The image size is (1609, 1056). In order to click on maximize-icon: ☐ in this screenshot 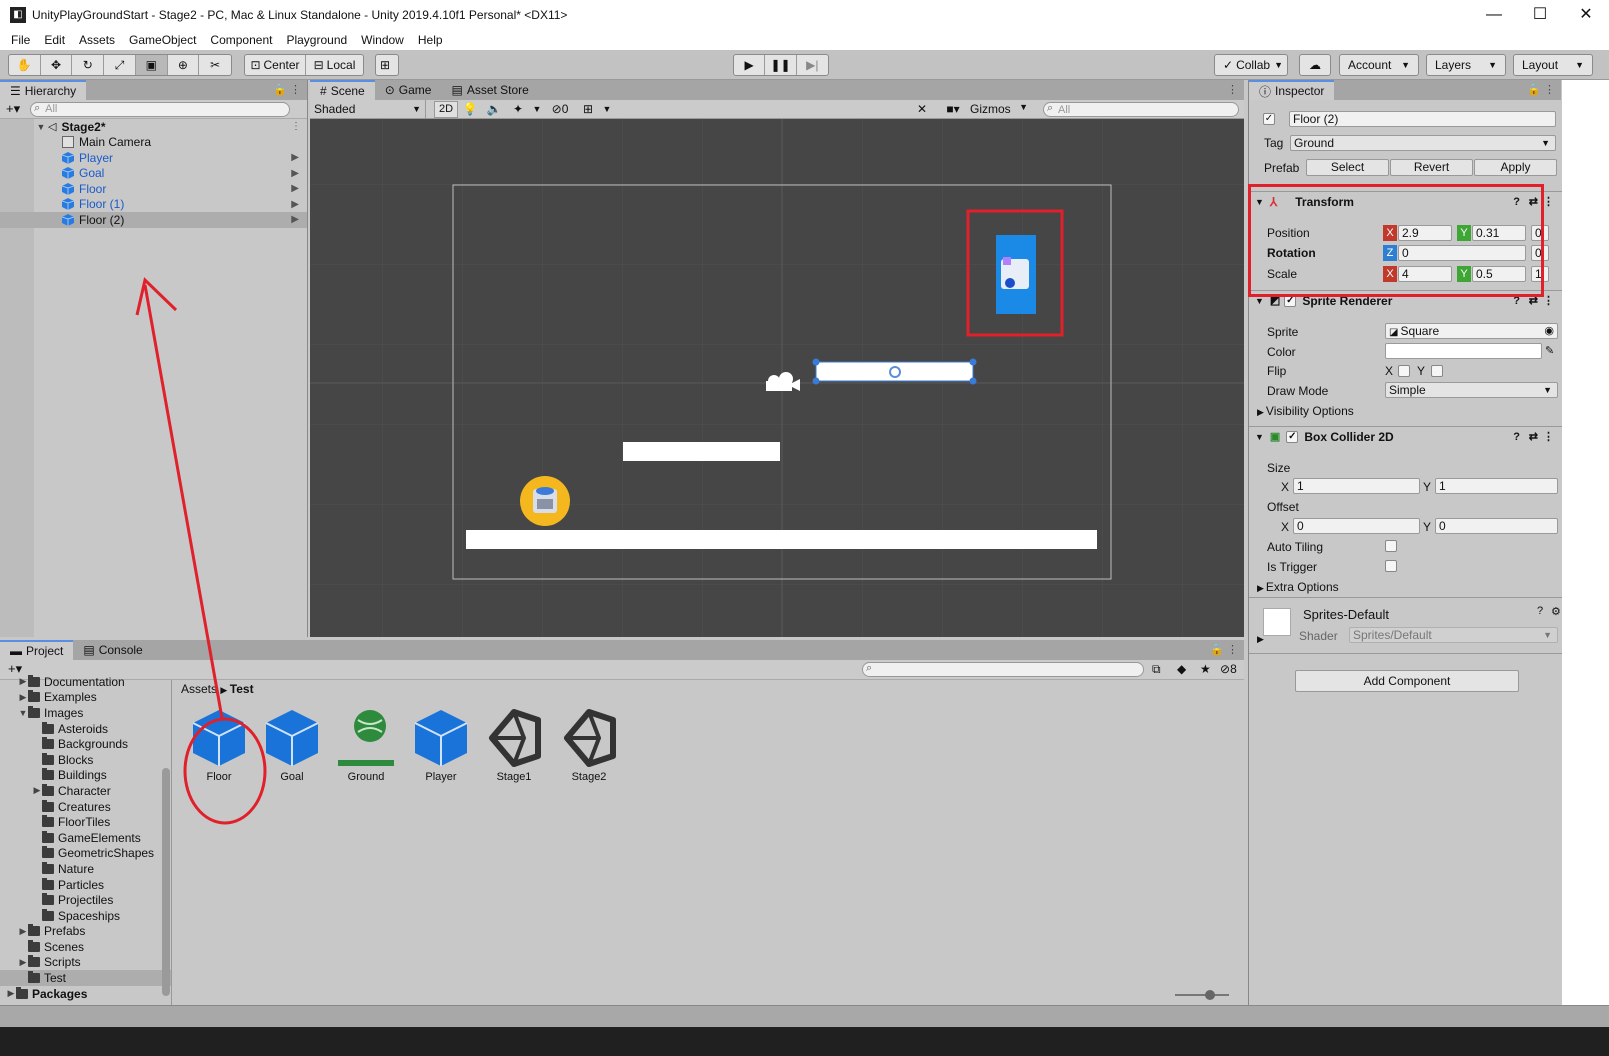, I will do `click(1540, 15)`.